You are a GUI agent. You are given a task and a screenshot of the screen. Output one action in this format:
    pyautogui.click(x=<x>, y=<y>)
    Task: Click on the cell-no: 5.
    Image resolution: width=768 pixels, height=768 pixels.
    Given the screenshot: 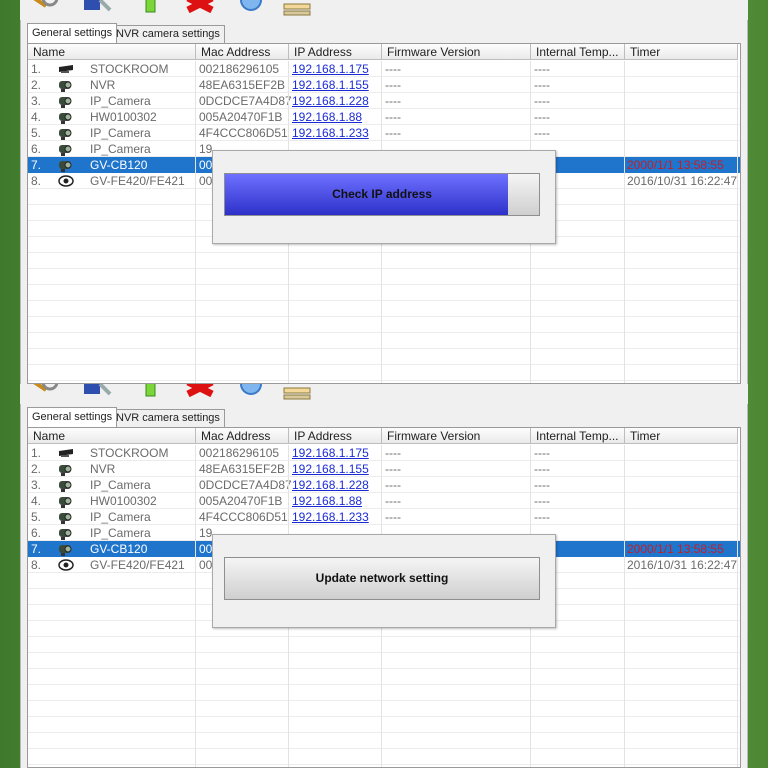 What is the action you would take?
    pyautogui.click(x=36, y=517)
    